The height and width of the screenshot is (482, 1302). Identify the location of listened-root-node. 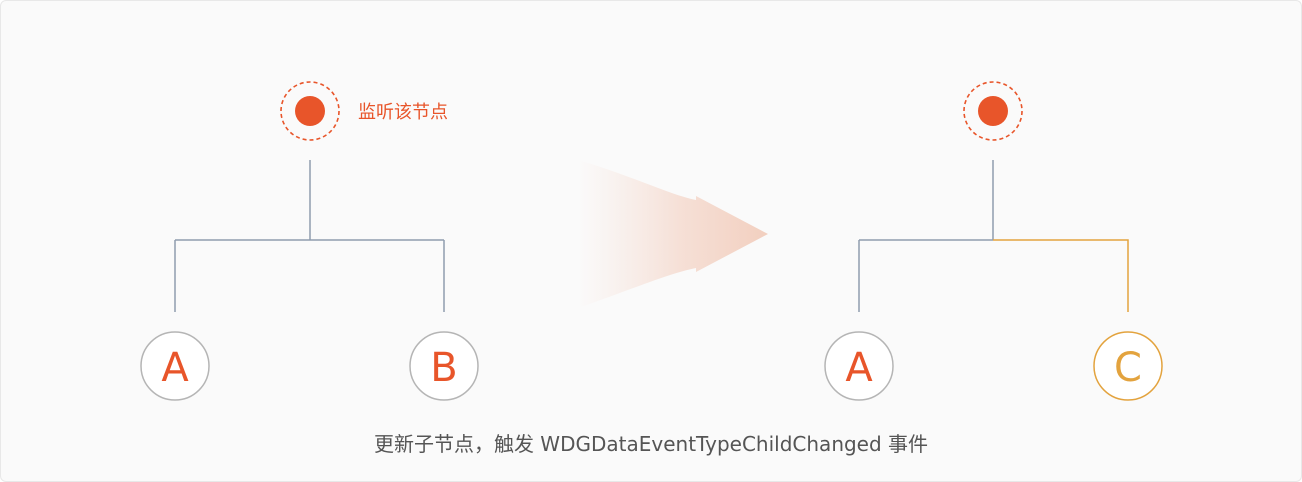
(310, 111).